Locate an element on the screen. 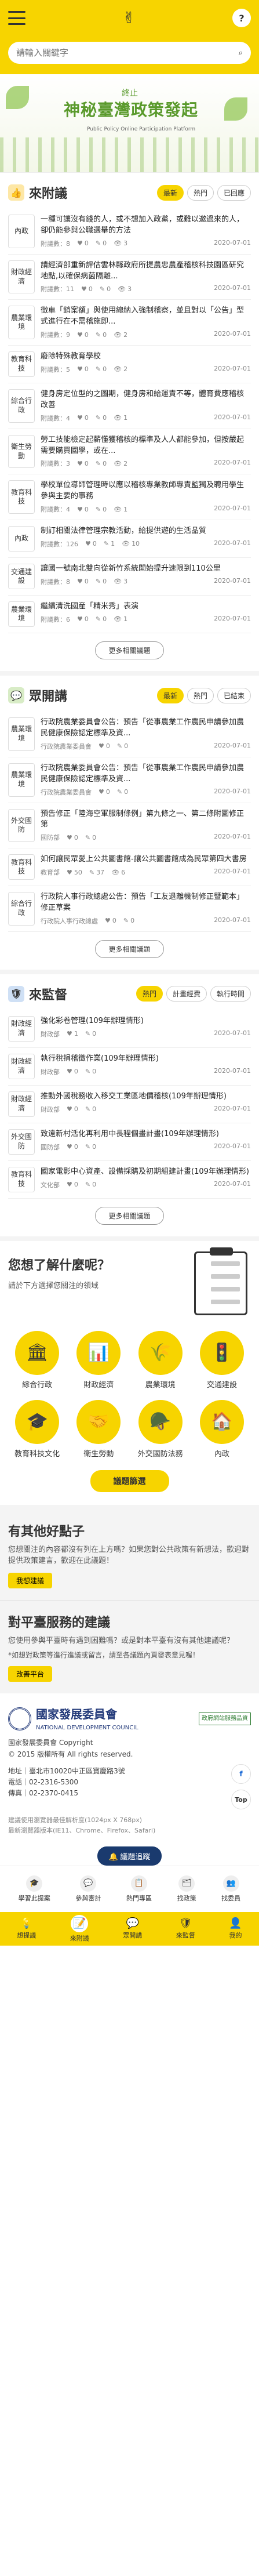  issue-tracker-button: 🔔 議題追蹤 is located at coordinates (129, 1856).